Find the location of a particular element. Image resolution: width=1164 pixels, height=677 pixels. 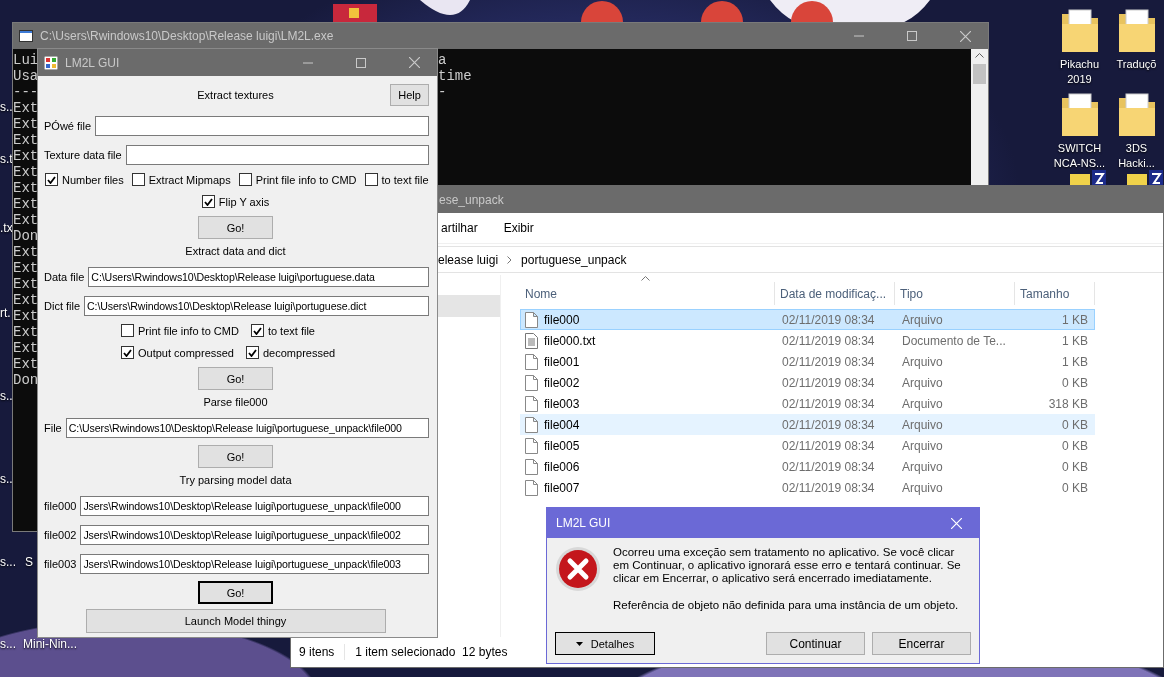

file-row: file007 02/11/2019 08:34 Arquivo 0 KB is located at coordinates (807, 487).